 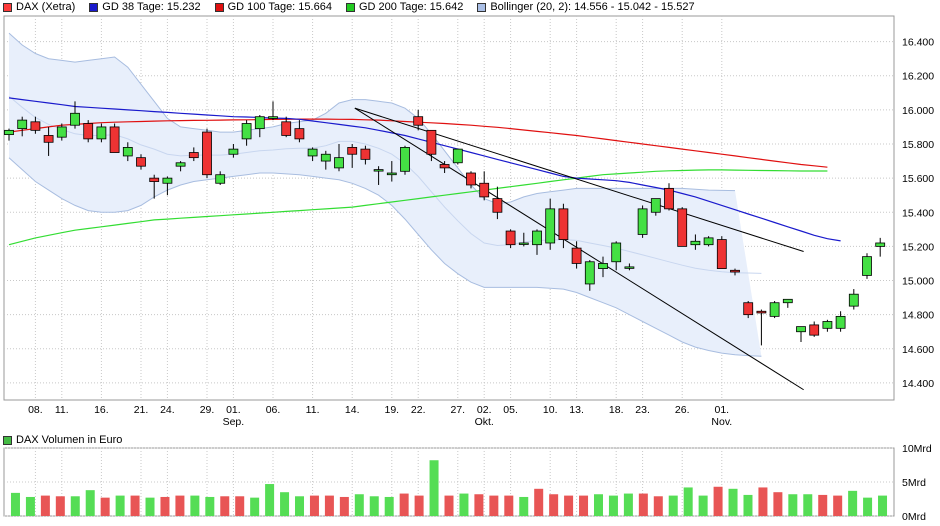 I want to click on x-tick-label: 13., so click(x=576, y=410).